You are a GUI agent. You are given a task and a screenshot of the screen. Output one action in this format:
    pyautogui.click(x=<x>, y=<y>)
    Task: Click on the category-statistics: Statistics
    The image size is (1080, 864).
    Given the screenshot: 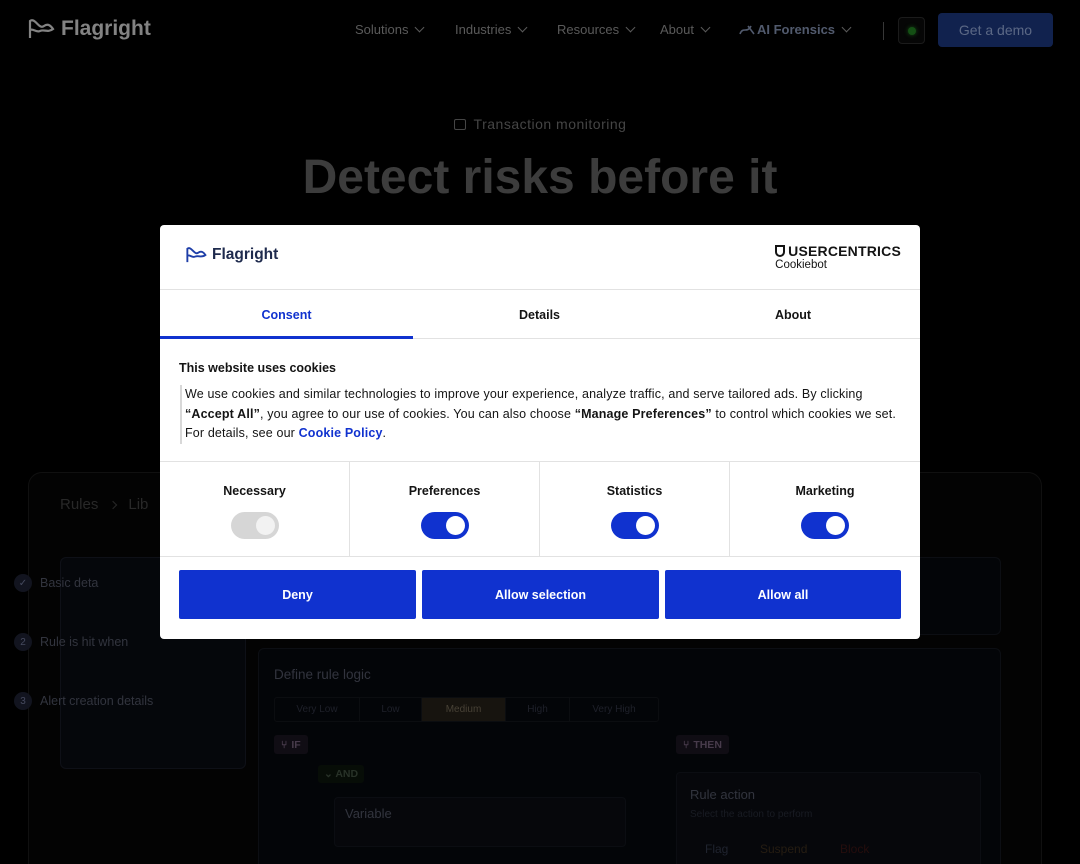 What is the action you would take?
    pyautogui.click(x=635, y=509)
    